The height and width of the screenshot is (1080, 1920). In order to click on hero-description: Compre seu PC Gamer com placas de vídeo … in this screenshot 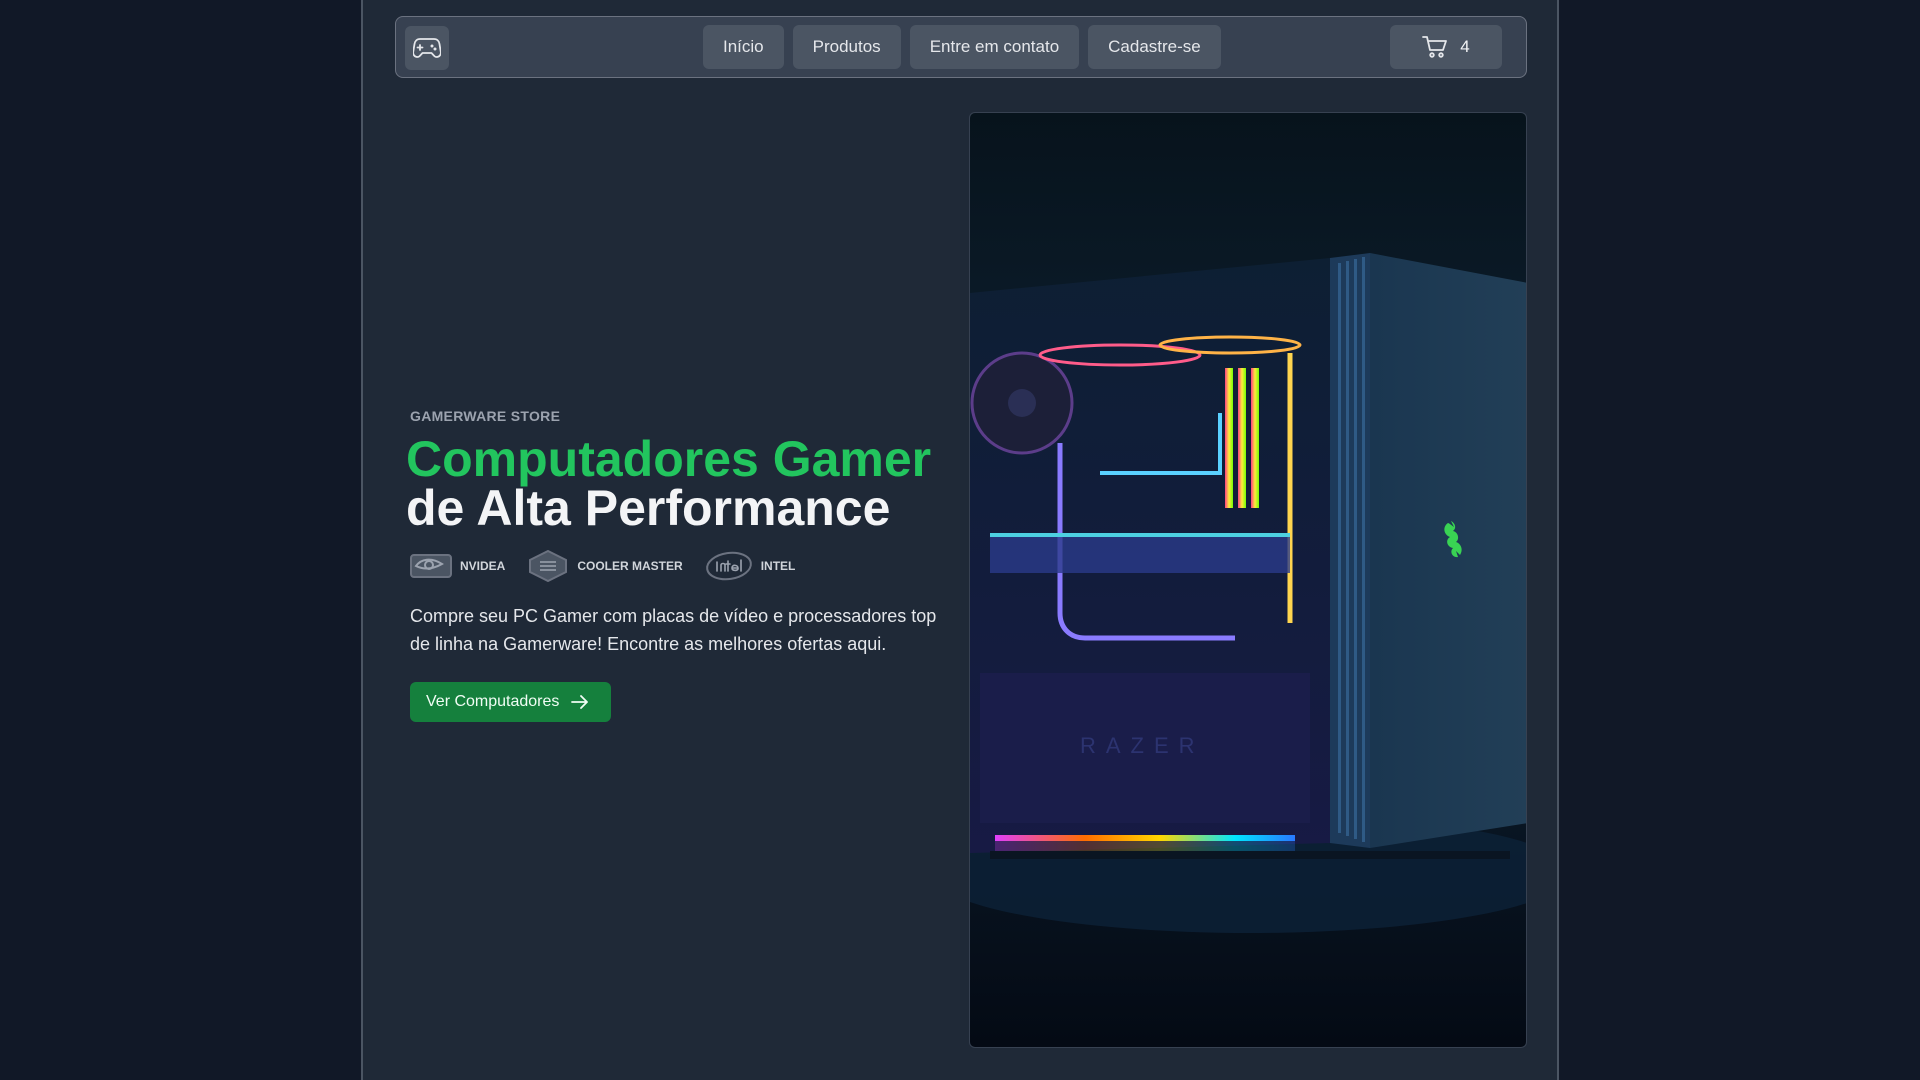, I will do `click(673, 630)`.